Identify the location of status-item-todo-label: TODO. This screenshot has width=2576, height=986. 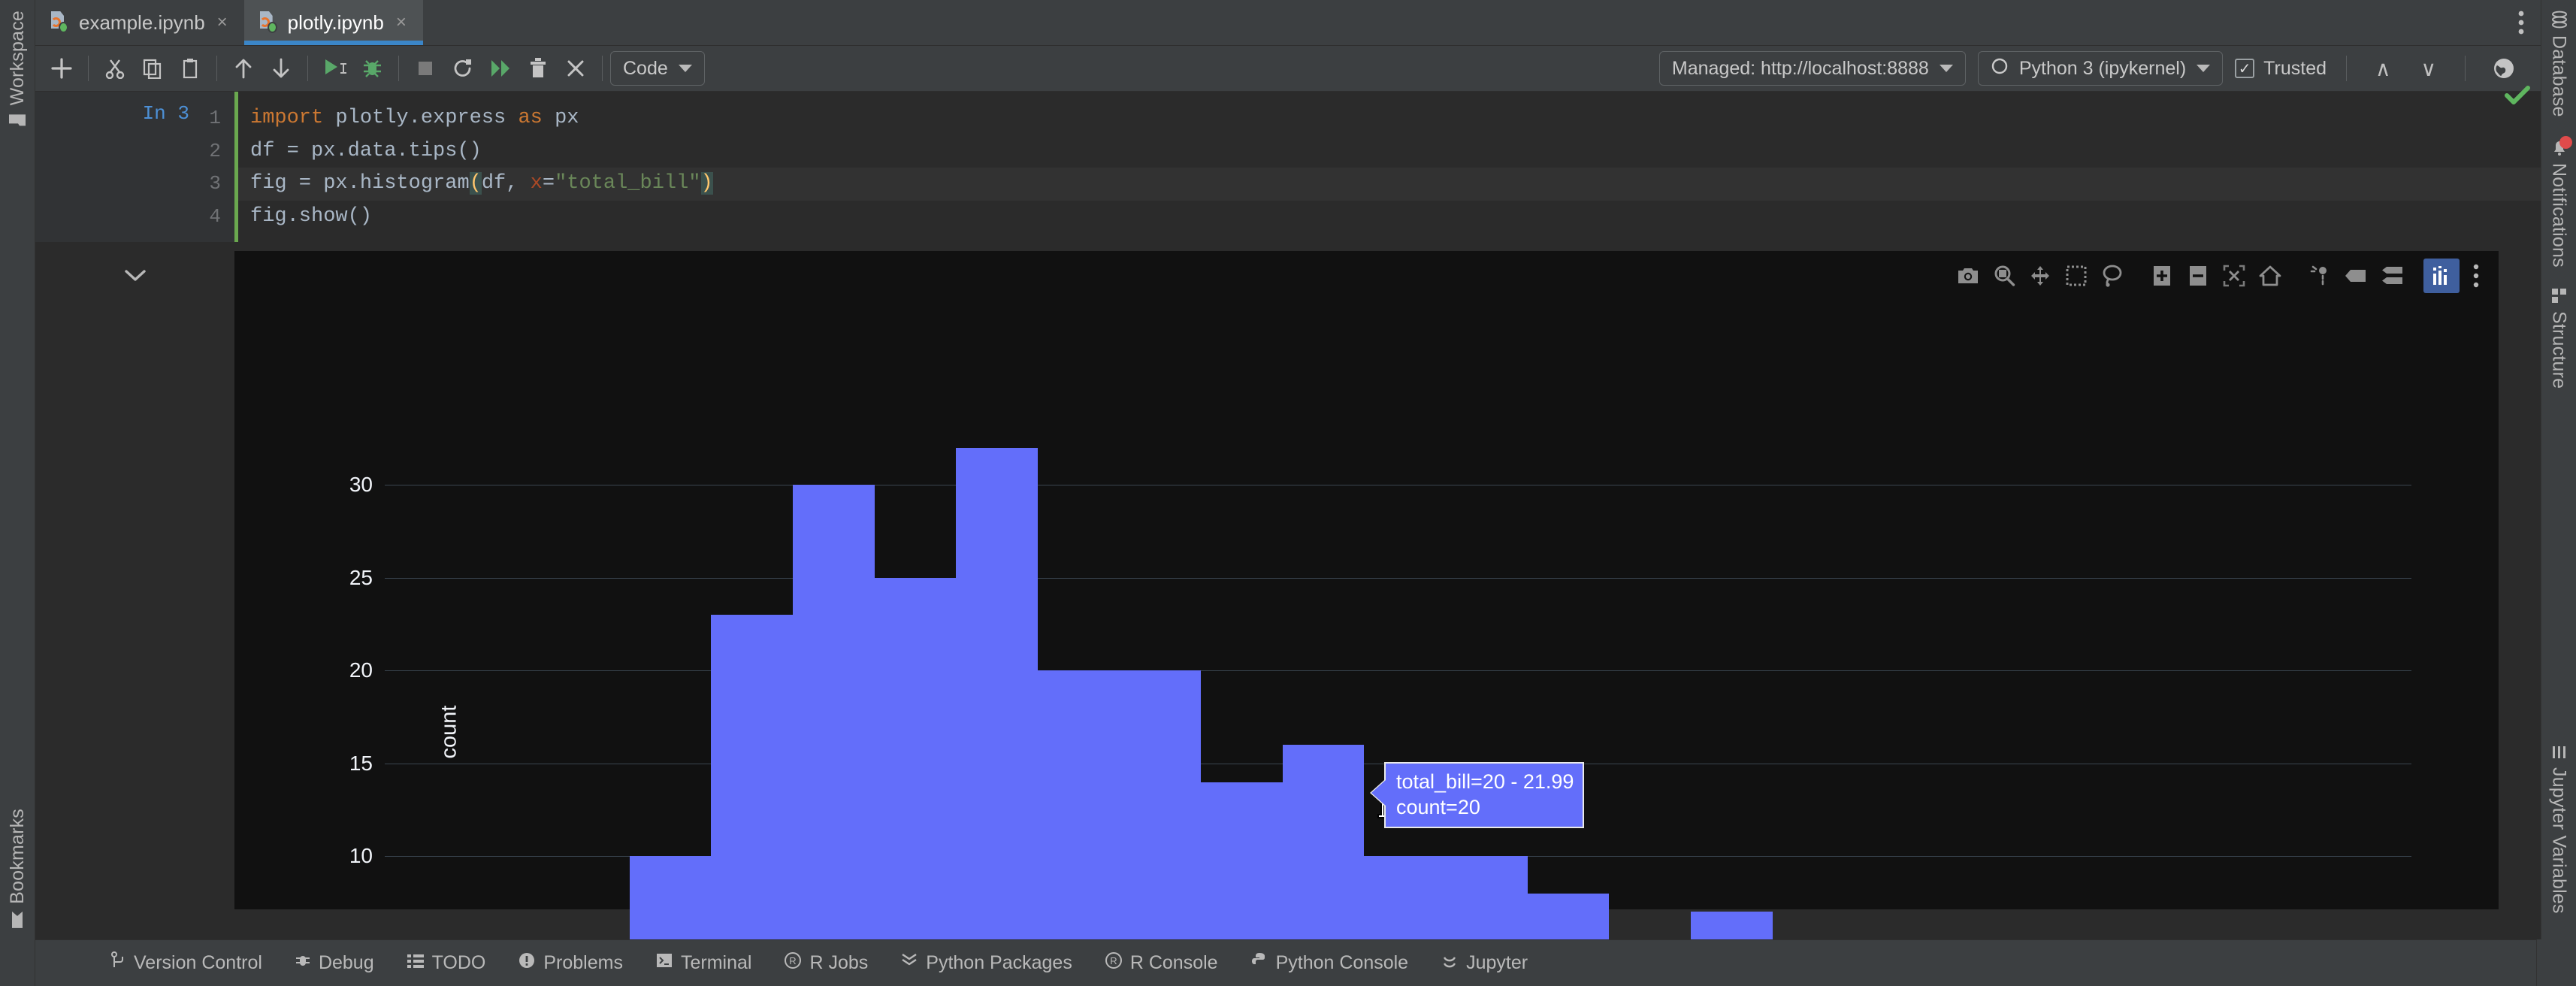
(458, 962).